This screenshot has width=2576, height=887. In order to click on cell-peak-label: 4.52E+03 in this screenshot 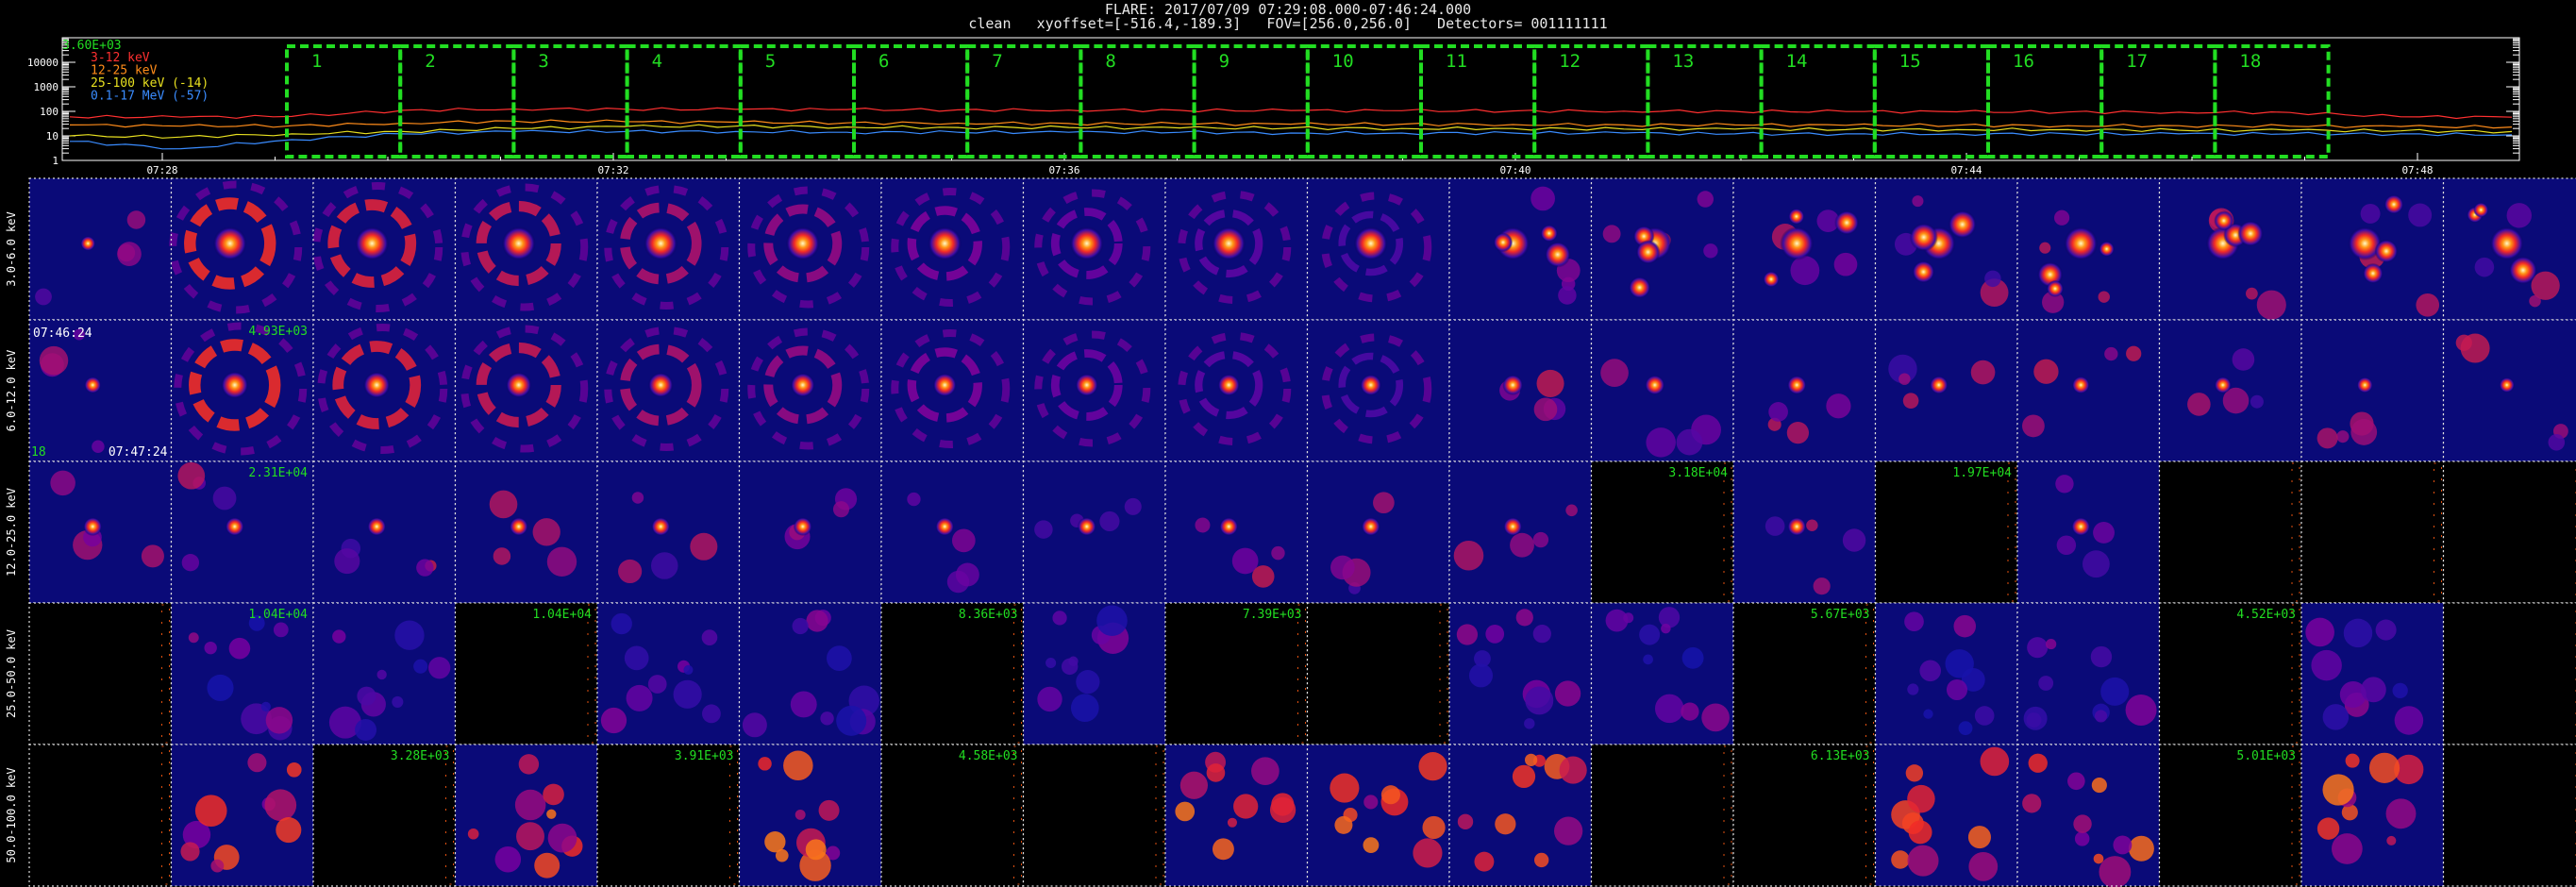, I will do `click(2266, 615)`.